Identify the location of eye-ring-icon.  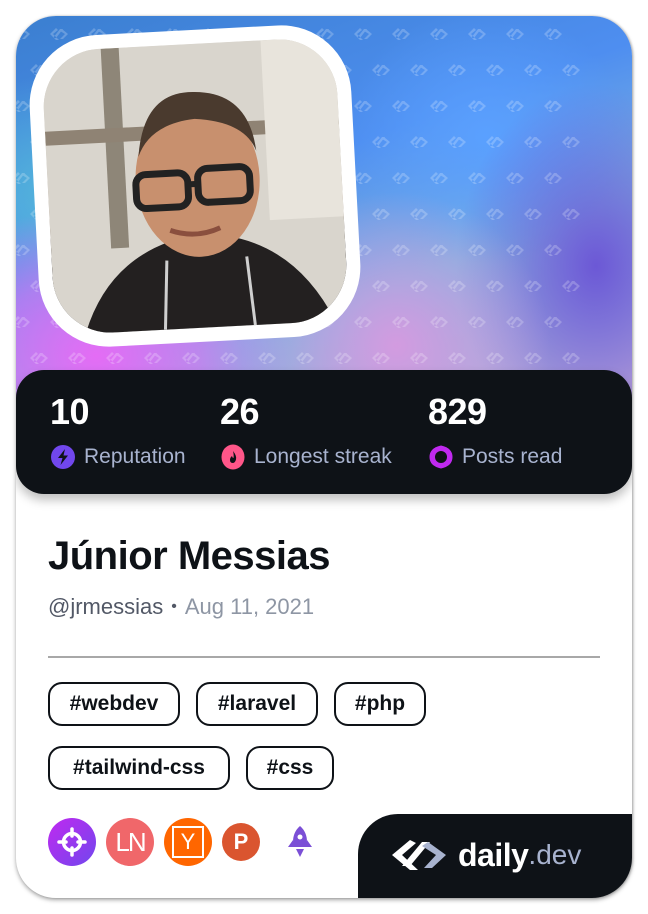
(441, 457).